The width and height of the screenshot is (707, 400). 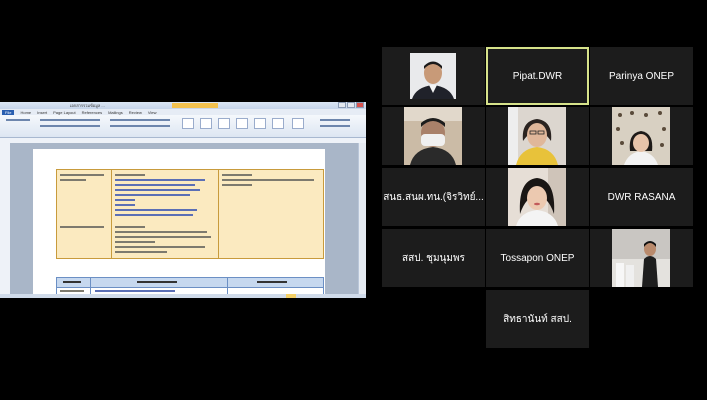 I want to click on word-ribbon, so click(x=183, y=126).